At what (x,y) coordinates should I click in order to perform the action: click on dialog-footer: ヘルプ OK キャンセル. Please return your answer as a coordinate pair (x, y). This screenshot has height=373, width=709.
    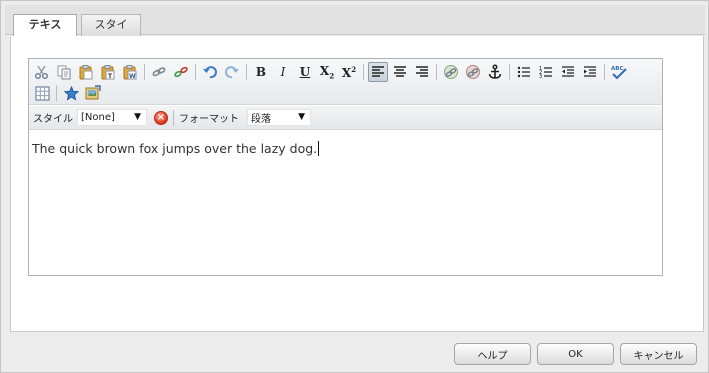
    Looking at the image, I should click on (354, 352).